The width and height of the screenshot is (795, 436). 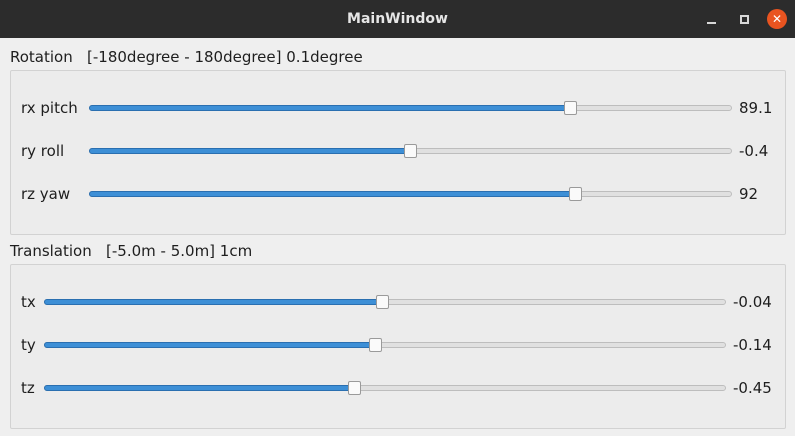 What do you see at coordinates (752, 388) in the screenshot?
I see `tz-value: -0.45` at bounding box center [752, 388].